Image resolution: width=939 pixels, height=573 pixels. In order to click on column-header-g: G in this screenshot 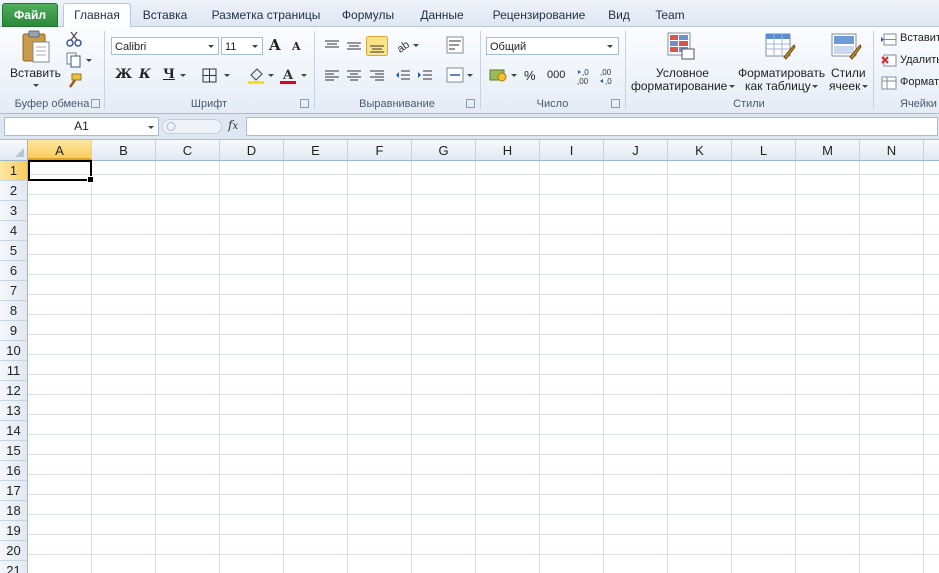, I will do `click(444, 150)`.